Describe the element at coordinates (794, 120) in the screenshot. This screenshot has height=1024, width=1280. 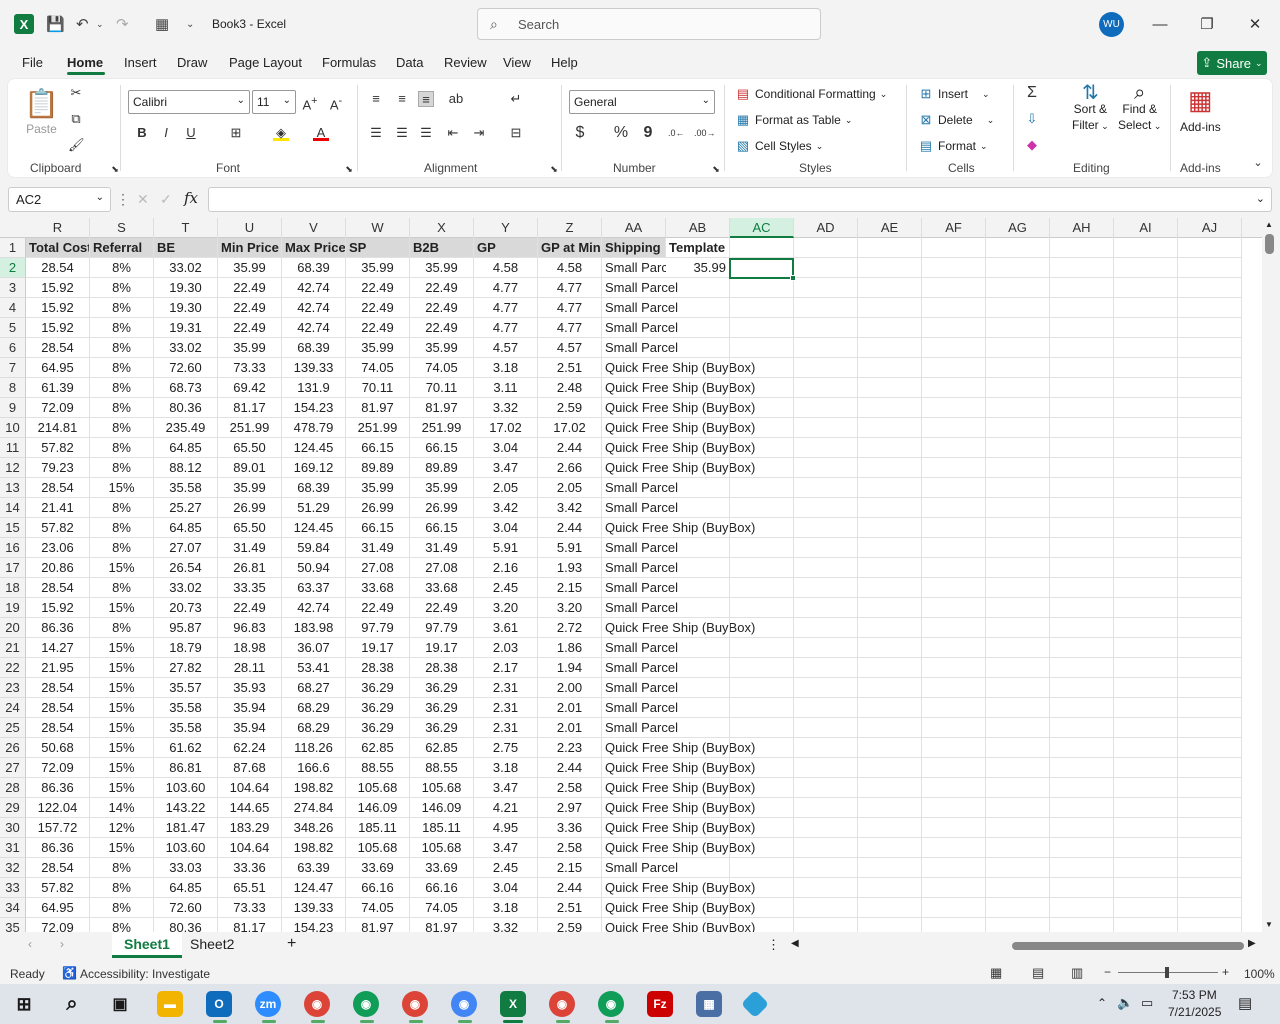
I see `format-as-table-button: ▦ Format as Table ⌄` at that location.